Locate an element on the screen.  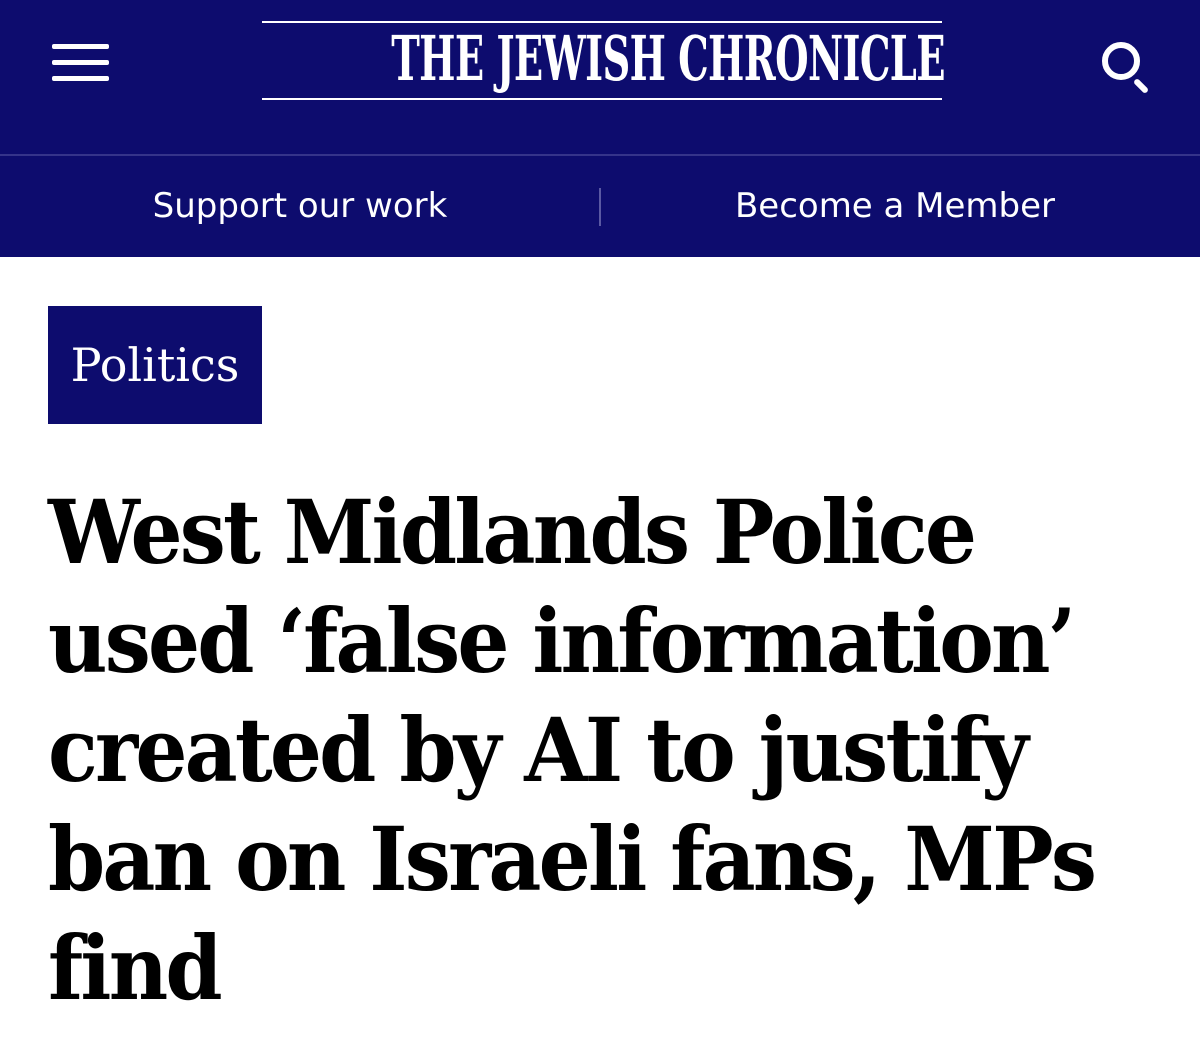
category-badge: Politics is located at coordinates (155, 365).